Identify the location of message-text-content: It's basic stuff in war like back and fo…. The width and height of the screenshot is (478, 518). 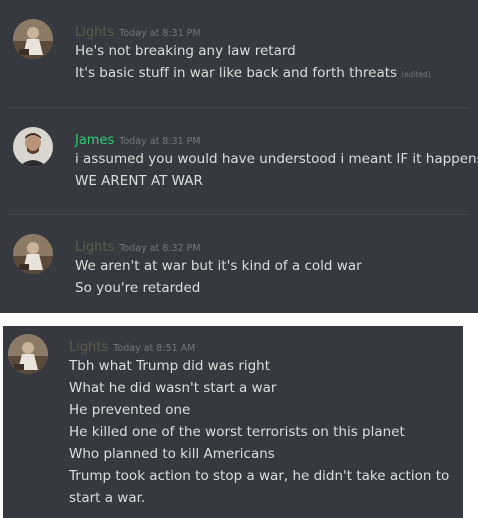
(236, 73).